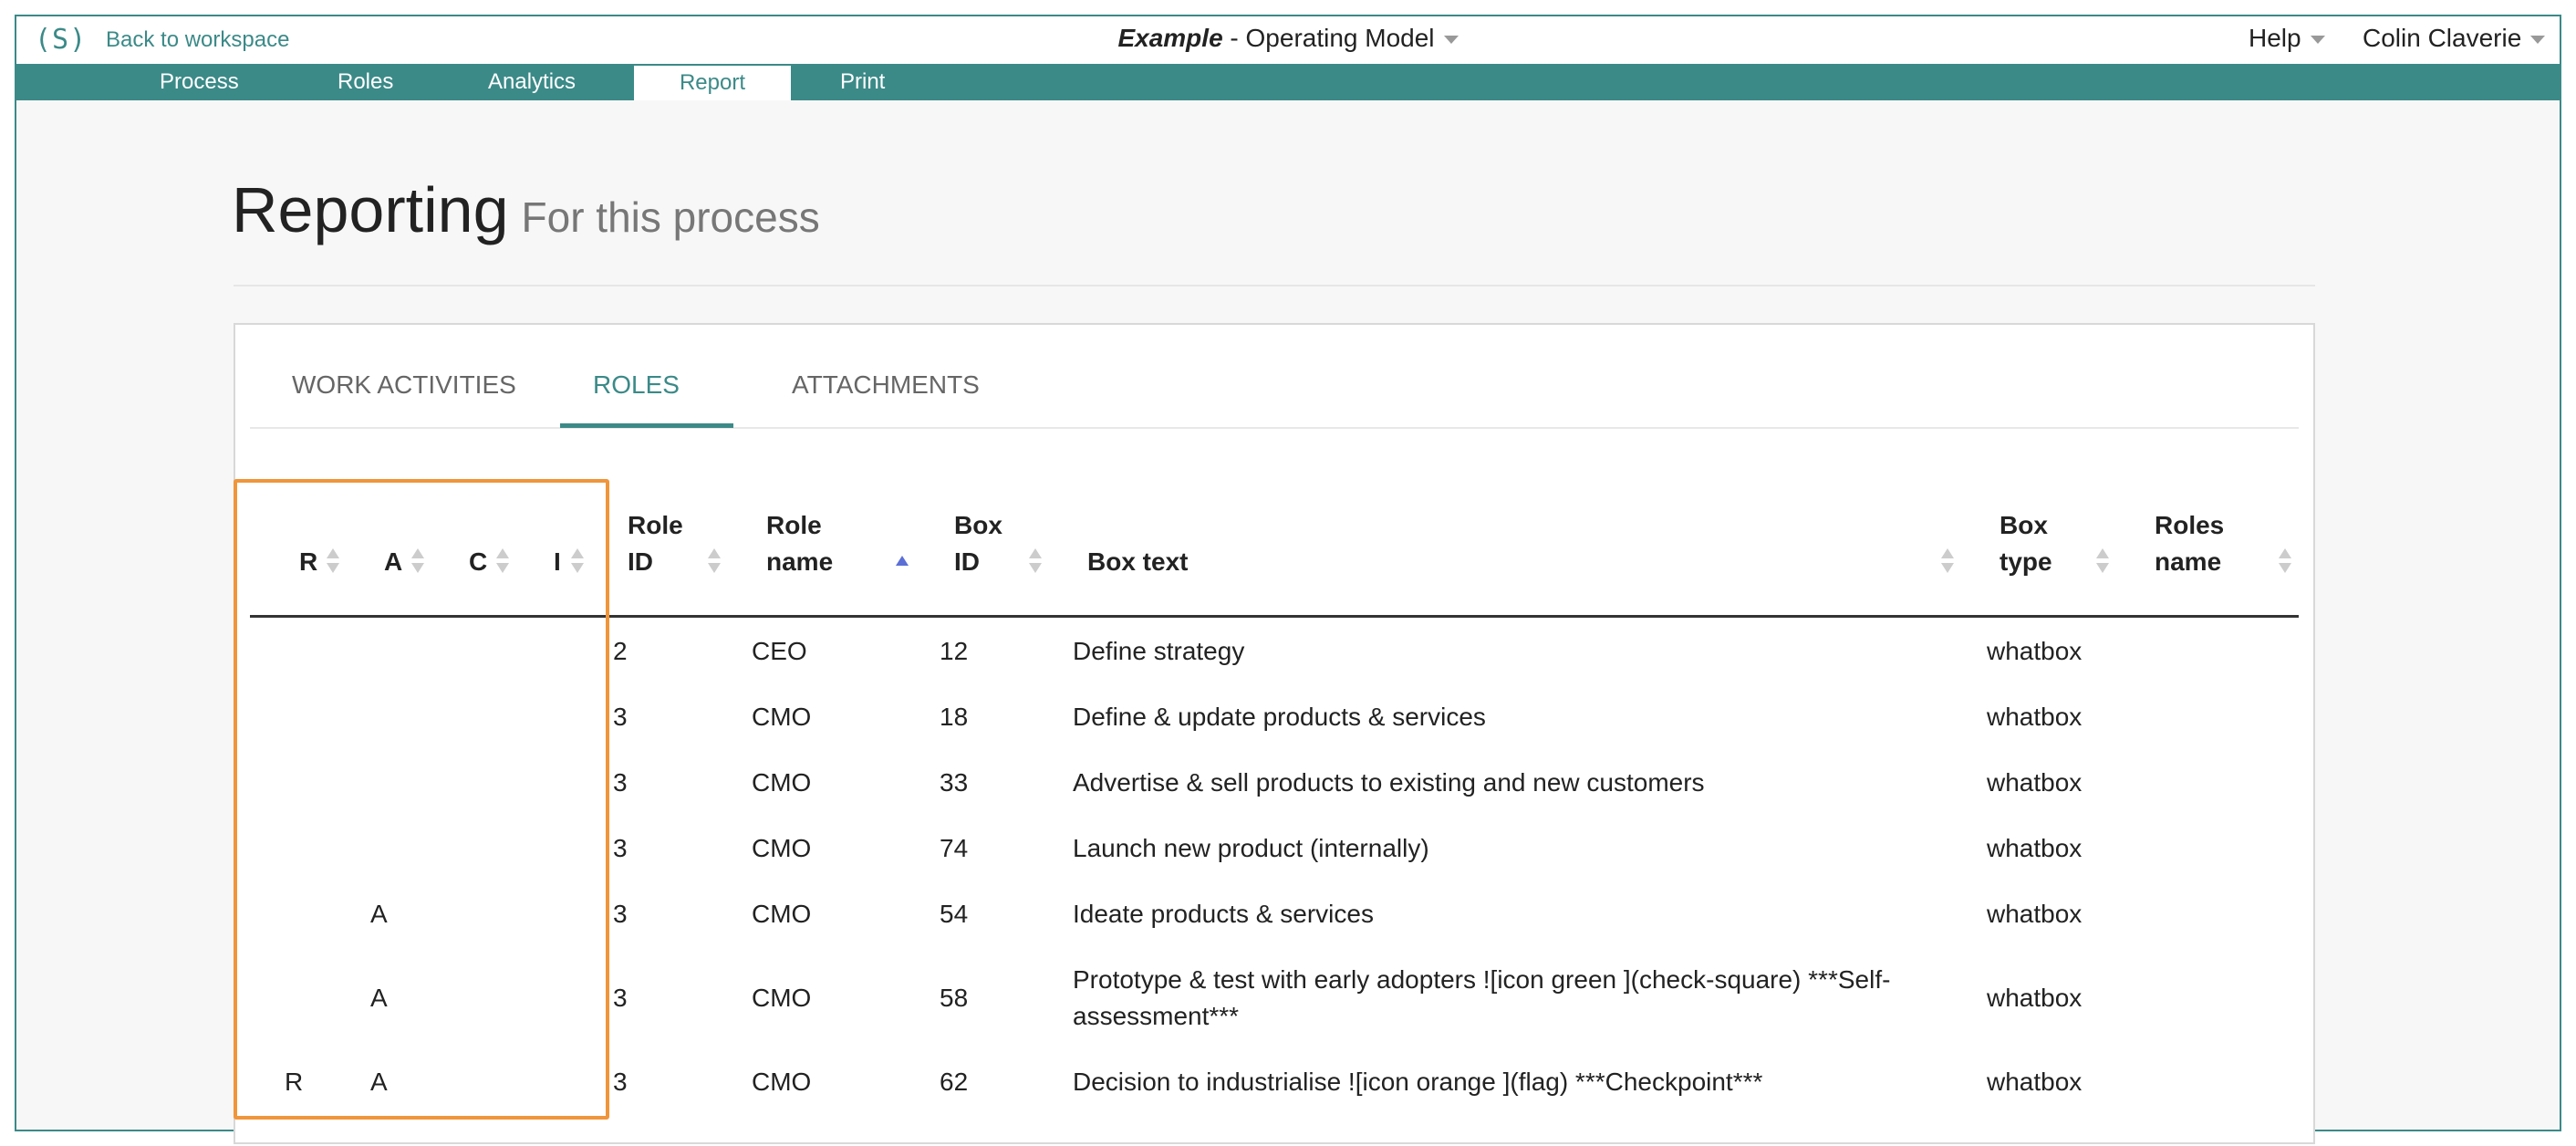 This screenshot has width=2576, height=1146. Describe the element at coordinates (2026, 543) in the screenshot. I see `header-box-type: Box type` at that location.